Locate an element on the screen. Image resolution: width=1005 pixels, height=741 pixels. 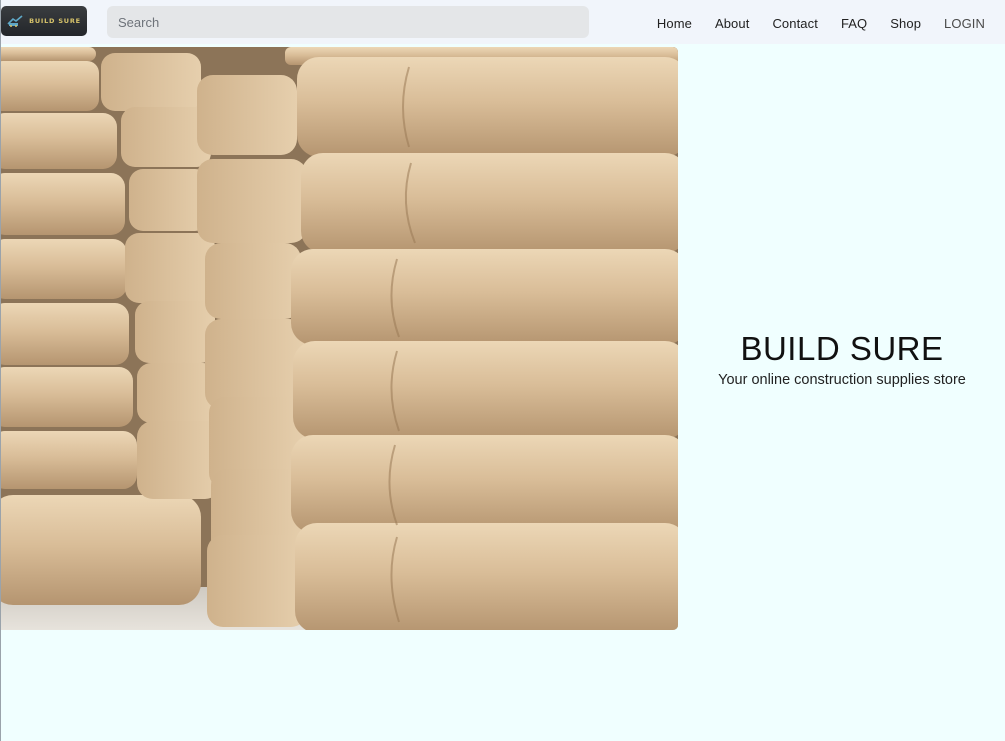
search-input is located at coordinates (348, 22).